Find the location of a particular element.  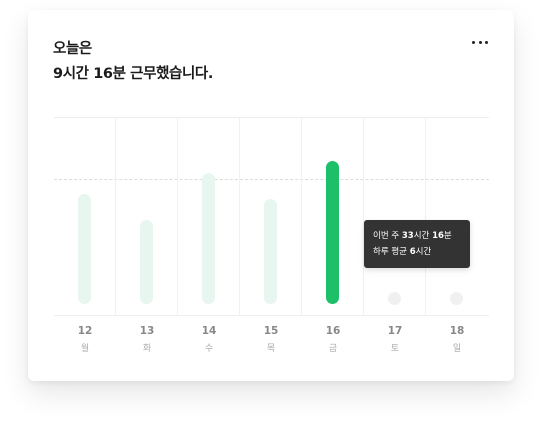

x-axis-label: 18 일 is located at coordinates (457, 340).